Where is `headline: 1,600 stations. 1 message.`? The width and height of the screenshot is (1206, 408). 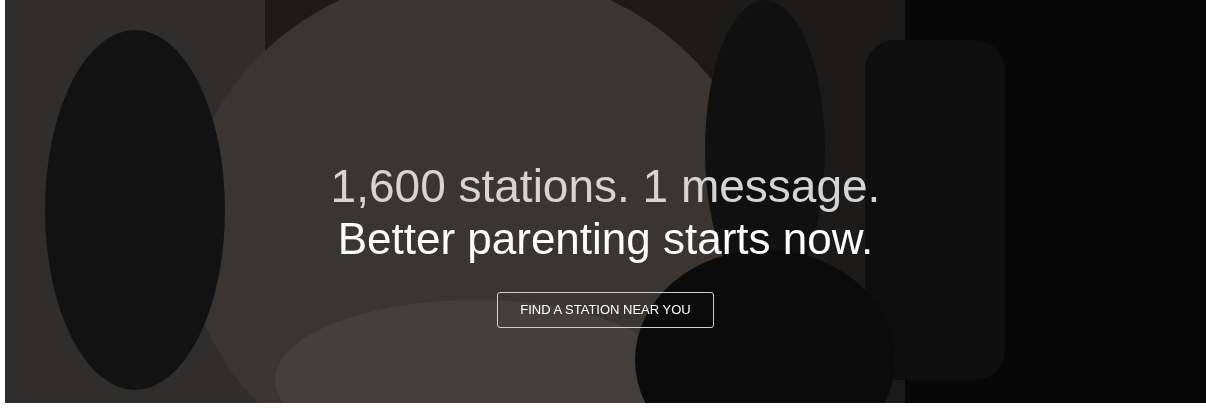 headline: 1,600 stations. 1 message. is located at coordinates (605, 186).